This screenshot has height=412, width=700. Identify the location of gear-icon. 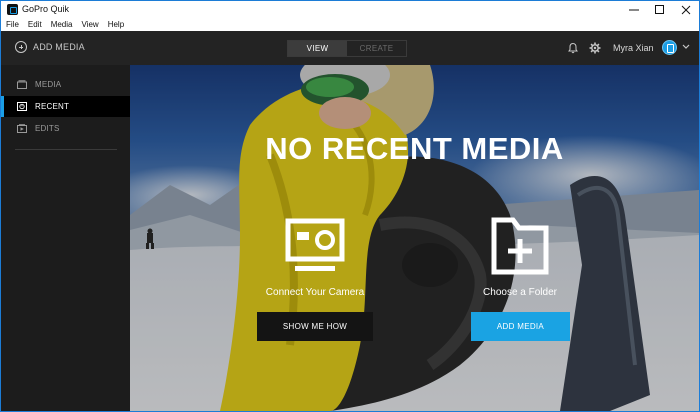
(595, 48).